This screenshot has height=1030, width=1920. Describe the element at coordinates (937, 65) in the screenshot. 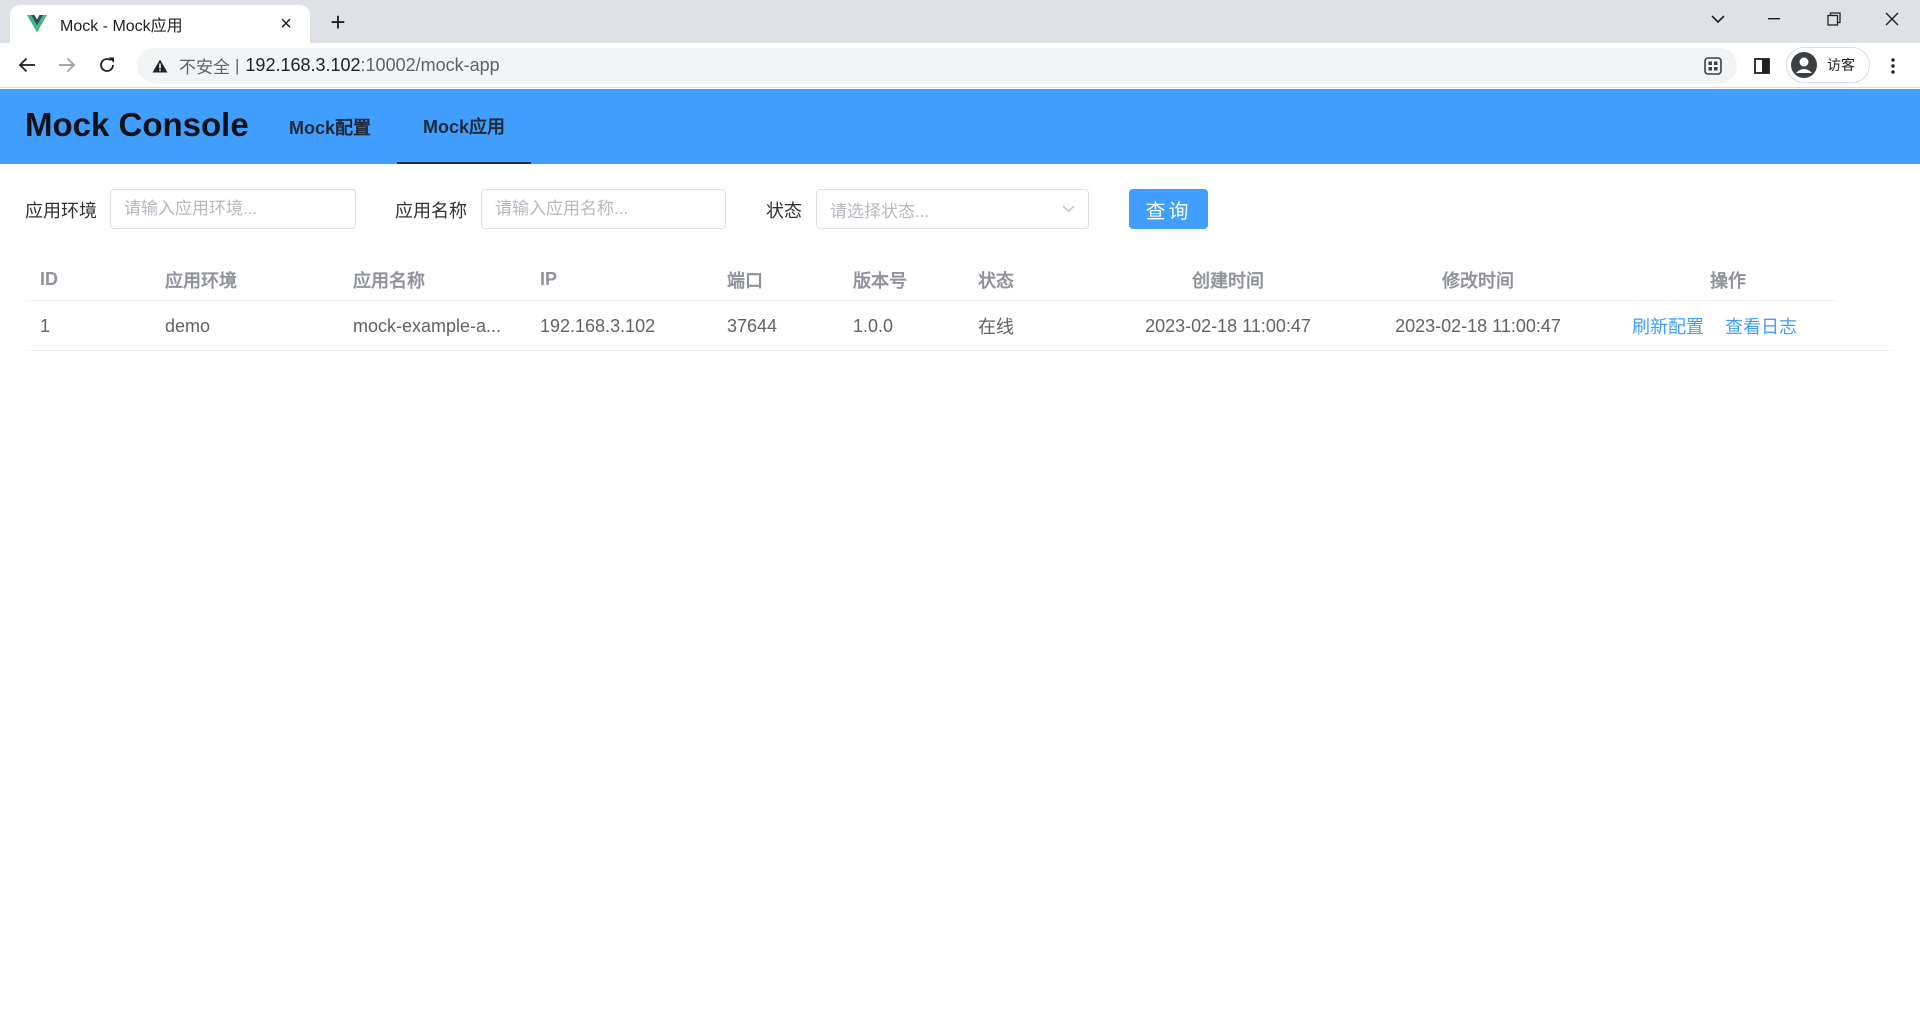

I see `address-bar: 不安全 | 192.168.3.102 :10002/mock-app` at that location.